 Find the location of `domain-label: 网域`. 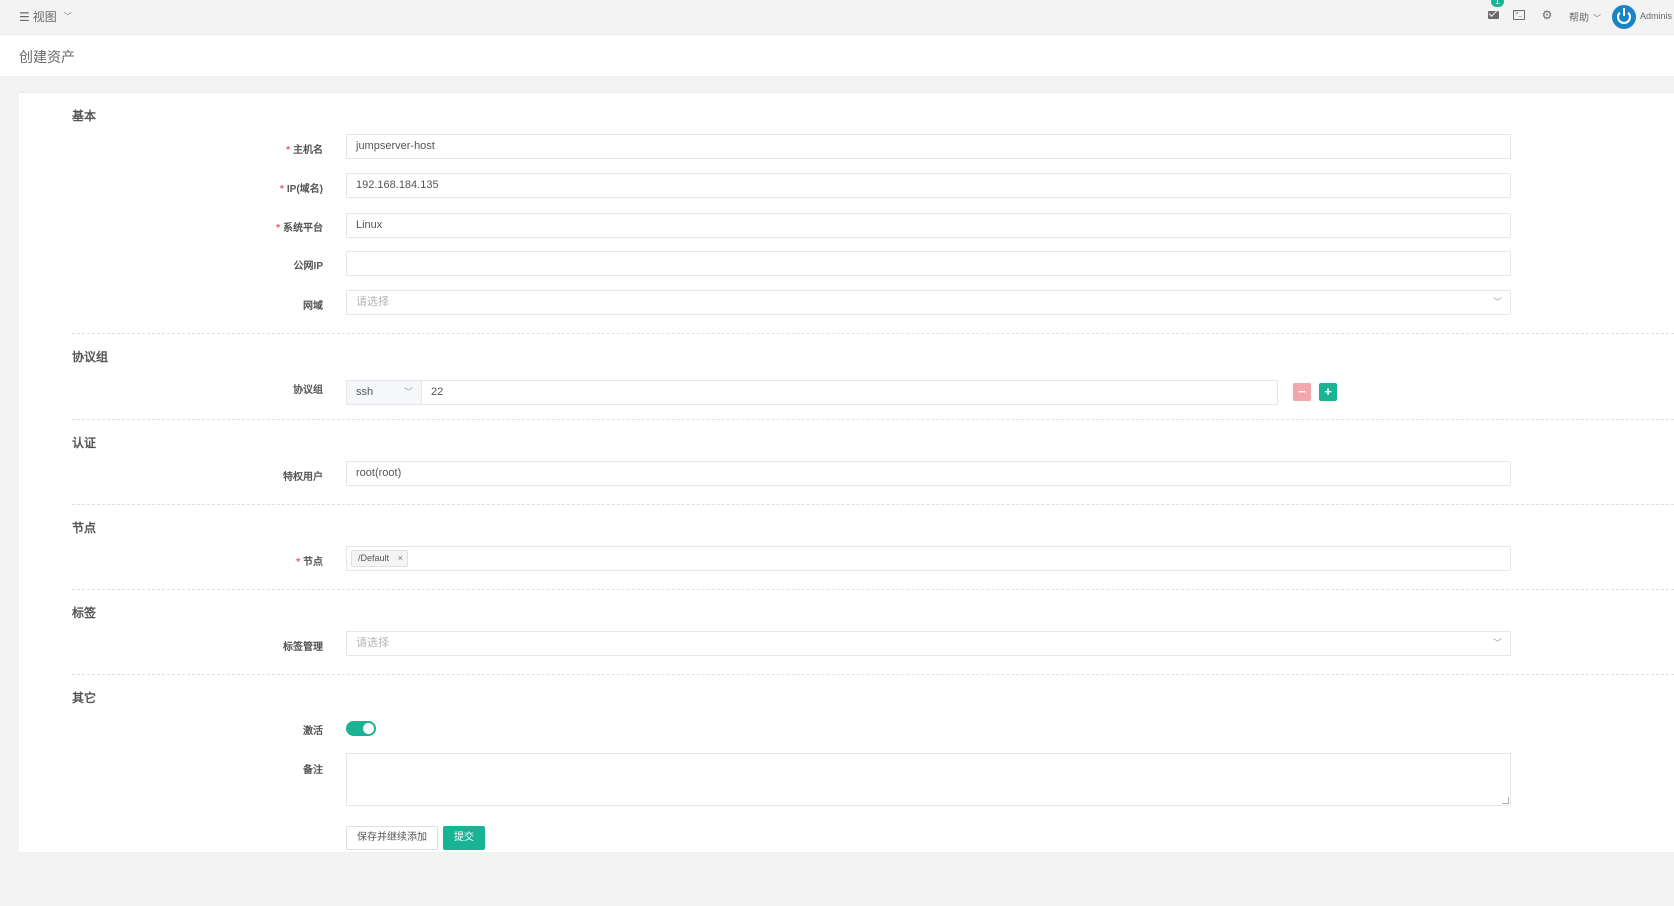

domain-label: 网域 is located at coordinates (313, 306).